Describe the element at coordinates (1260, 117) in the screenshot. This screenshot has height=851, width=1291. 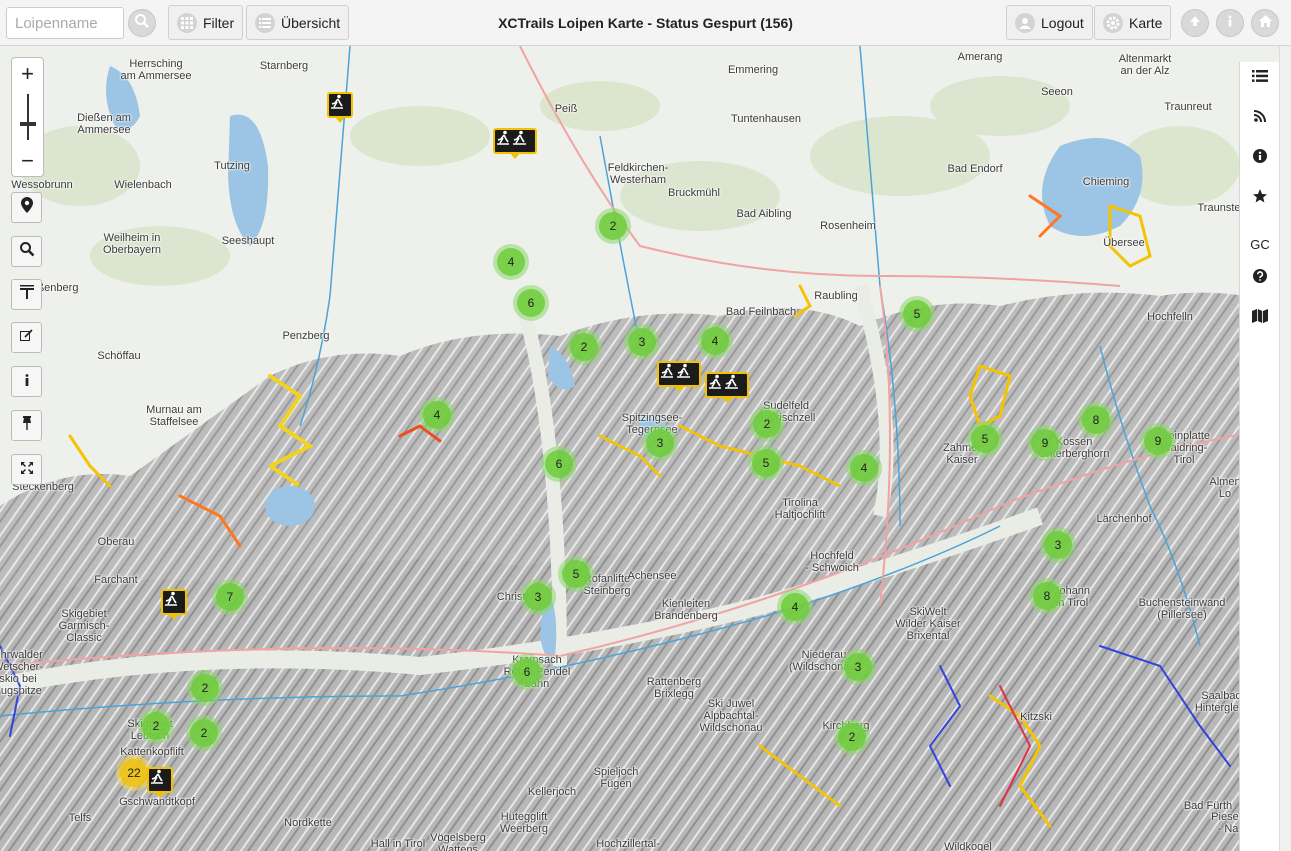
I see `rss-button` at that location.